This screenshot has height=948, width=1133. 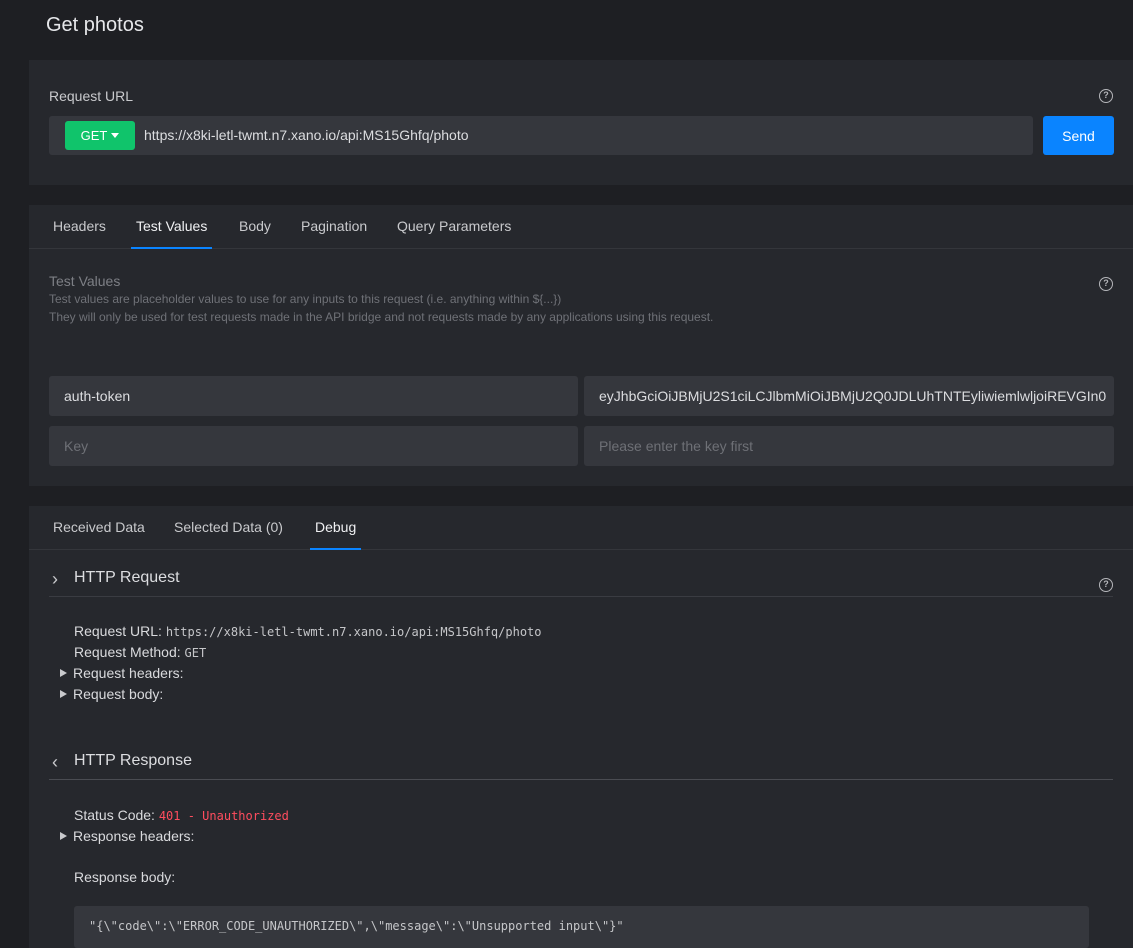 I want to click on tab-query-parameters: Query Parameters, so click(x=454, y=233).